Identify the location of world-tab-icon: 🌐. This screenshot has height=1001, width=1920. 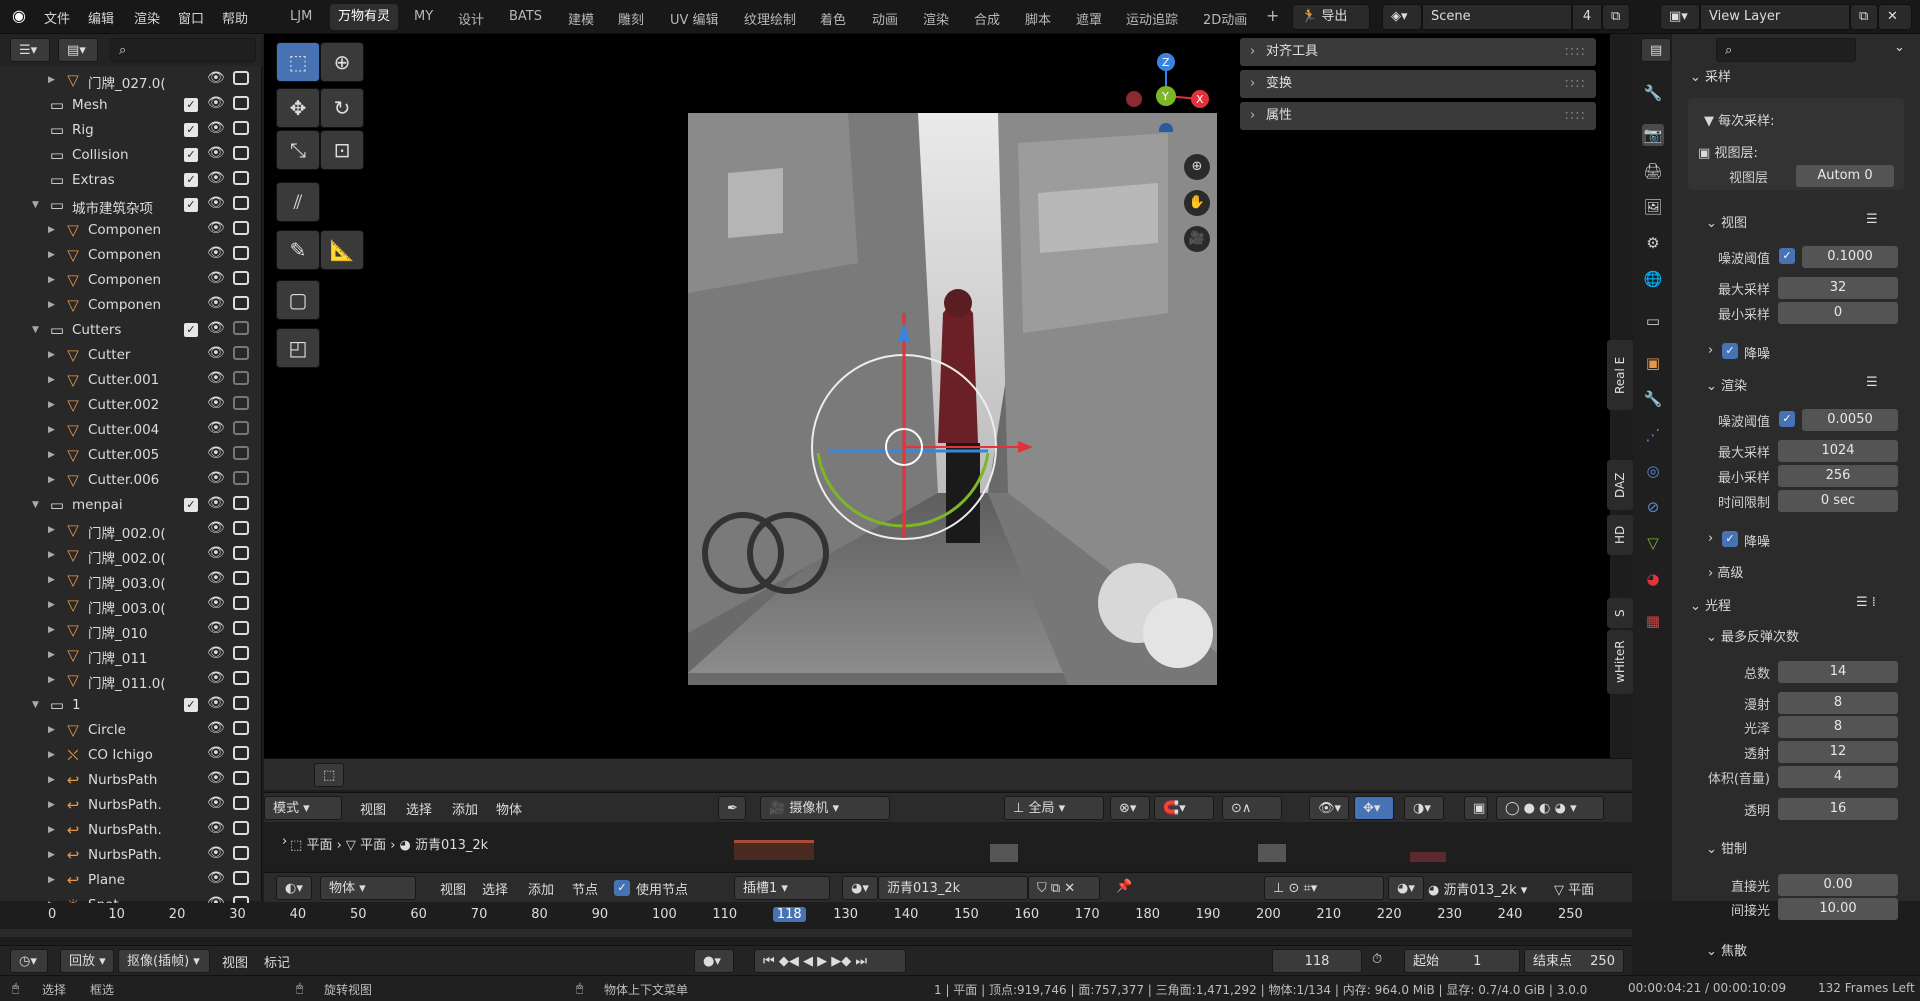
(1653, 279).